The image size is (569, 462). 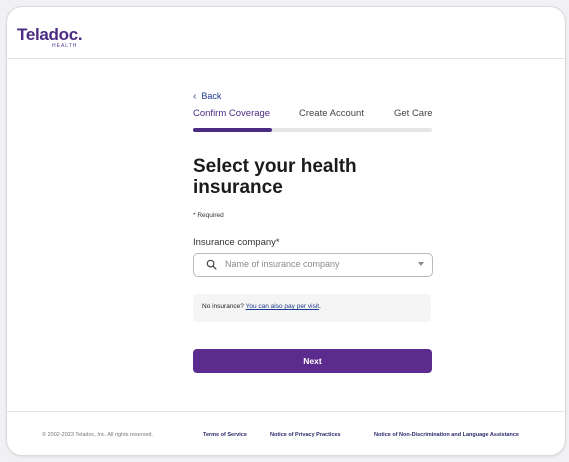 I want to click on insurance-company-select: Name of insurance company, so click(x=313, y=265).